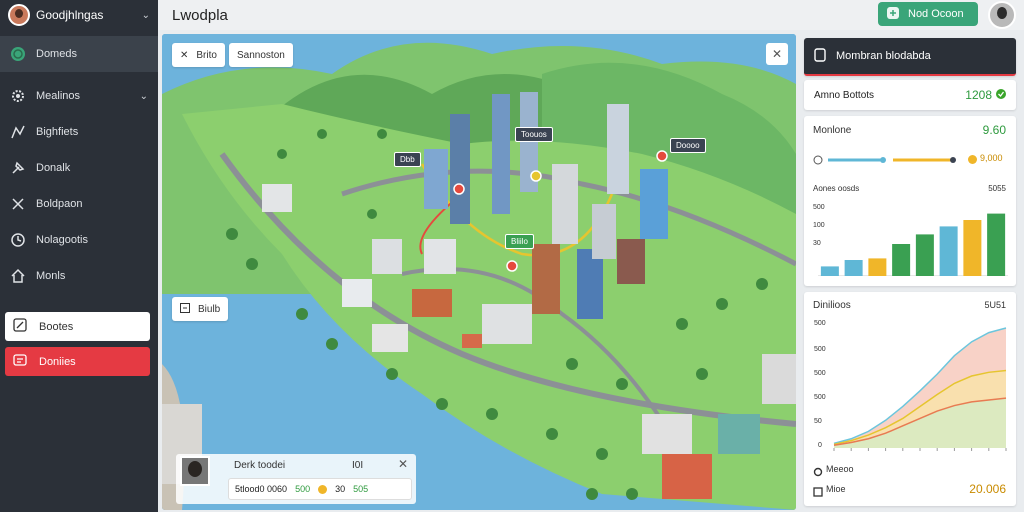 The height and width of the screenshot is (512, 1024). I want to click on user-avatar, so click(1002, 15).